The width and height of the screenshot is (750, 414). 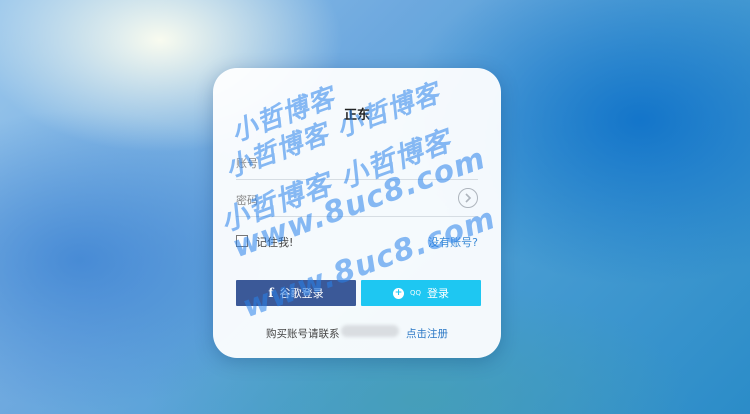 I want to click on no-account-link: 没有账号?, so click(x=453, y=242).